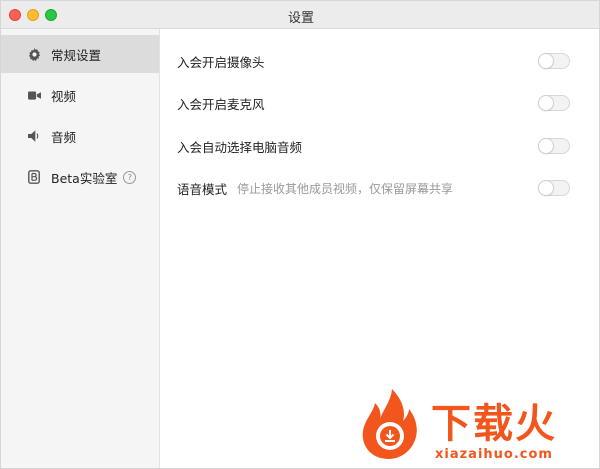 The width and height of the screenshot is (600, 469). Describe the element at coordinates (377, 146) in the screenshot. I see `setting-row-computer-audio: 入会自动选择电脑音频` at that location.